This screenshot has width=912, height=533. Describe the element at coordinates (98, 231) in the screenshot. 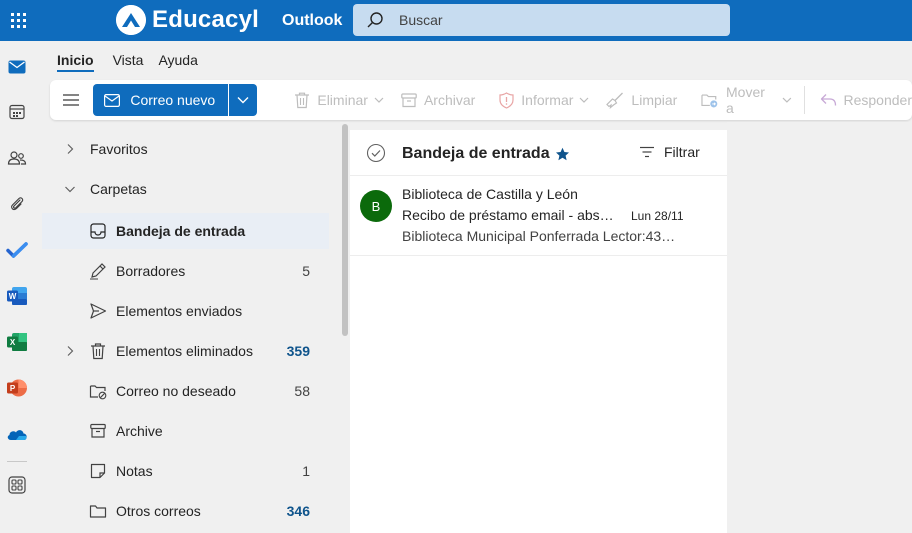

I see `inbox-icon` at that location.